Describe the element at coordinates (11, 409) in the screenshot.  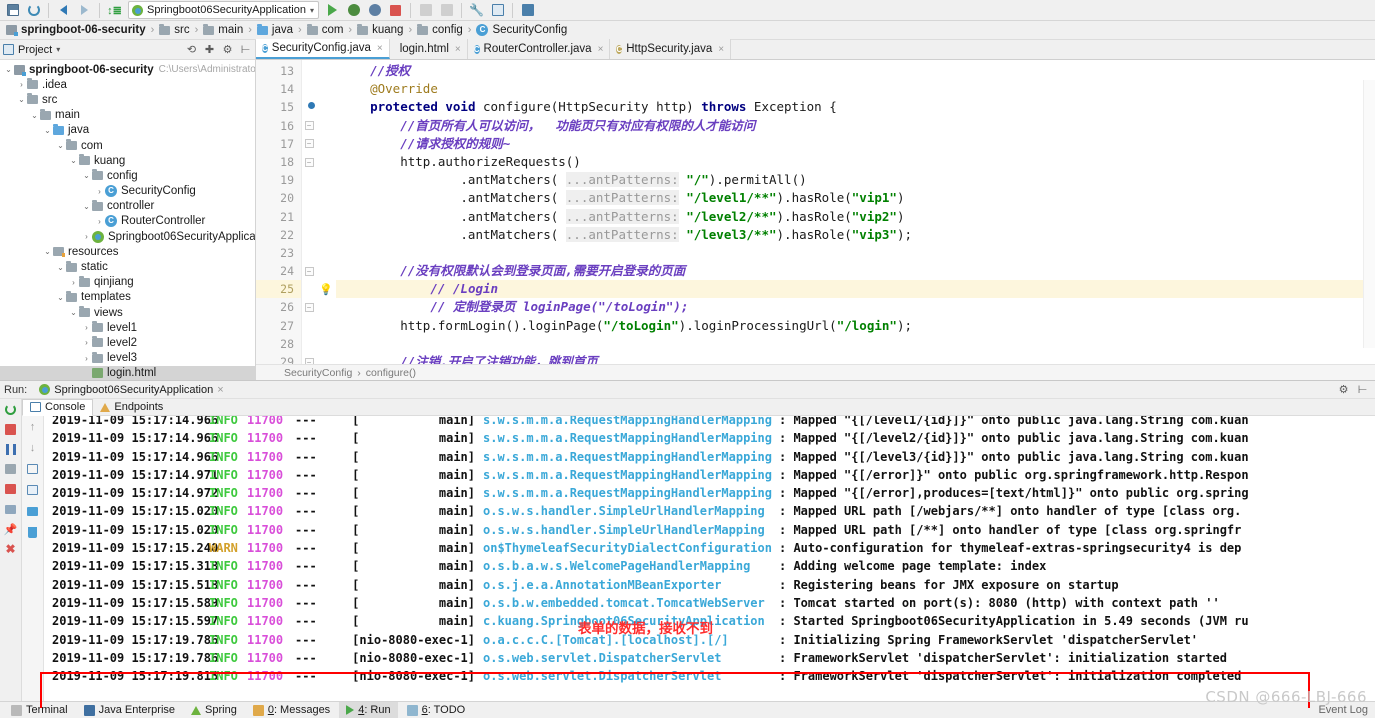
I see `rerun-icon` at that location.